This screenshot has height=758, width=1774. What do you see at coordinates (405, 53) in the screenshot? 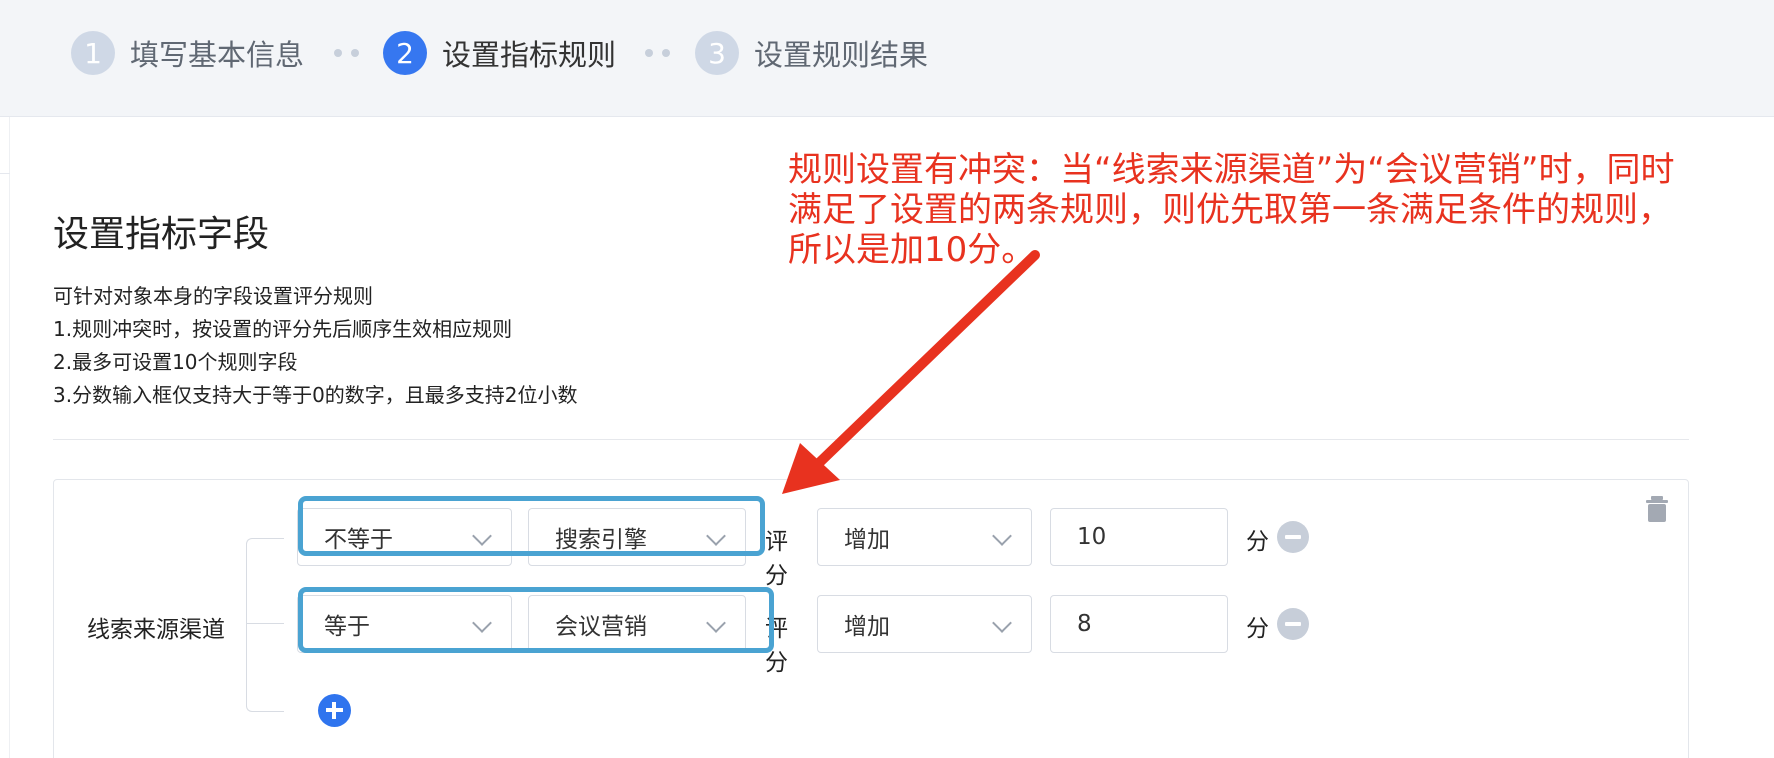
I see `step-2-number: 2` at bounding box center [405, 53].